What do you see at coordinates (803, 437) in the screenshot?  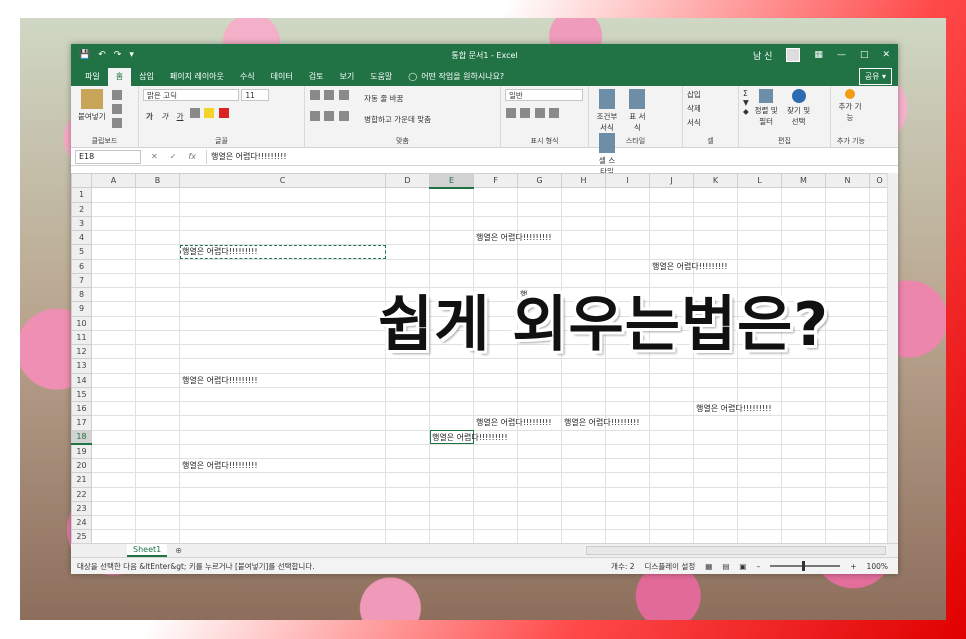 I see `cell-m18` at bounding box center [803, 437].